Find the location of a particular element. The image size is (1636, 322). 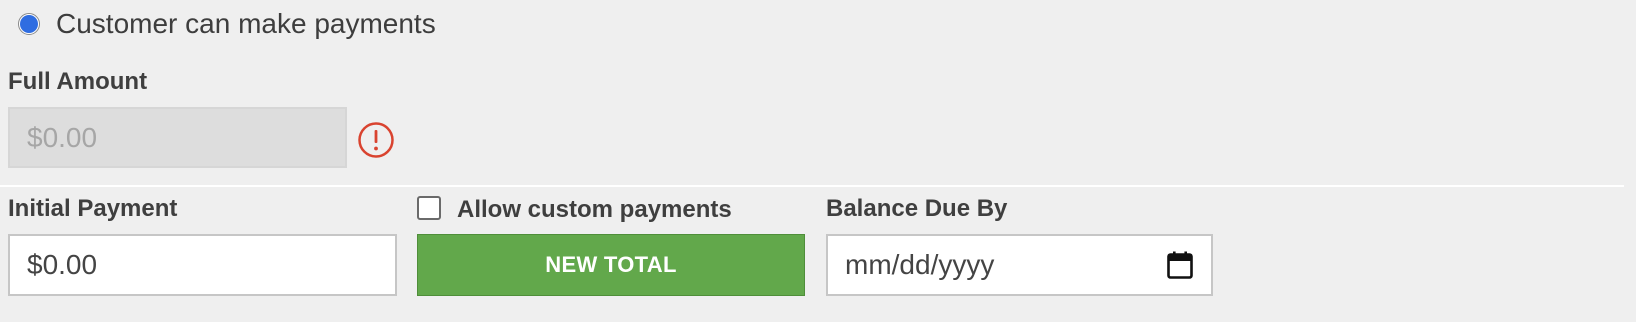

initial-payment-label: Initial Payment is located at coordinates (93, 208).